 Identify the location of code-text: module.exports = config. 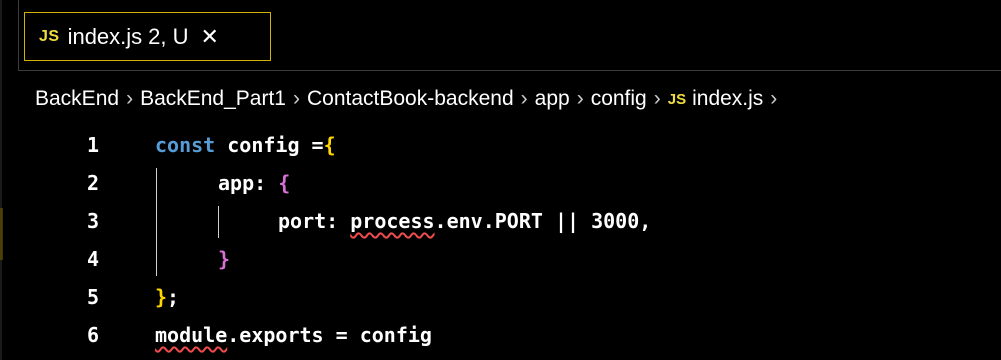
(293, 335).